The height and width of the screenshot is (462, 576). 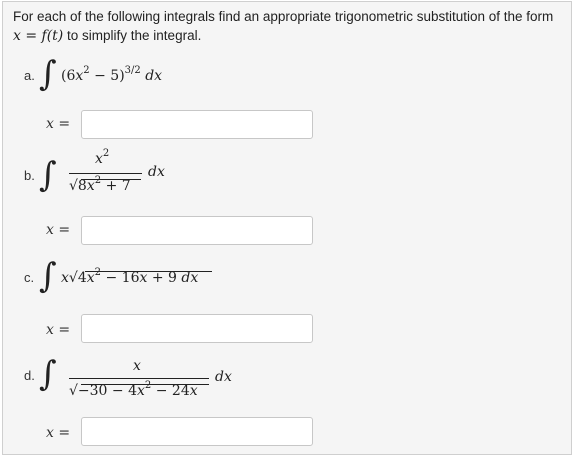 What do you see at coordinates (137, 366) in the screenshot?
I see `problem-d-numerator: x` at bounding box center [137, 366].